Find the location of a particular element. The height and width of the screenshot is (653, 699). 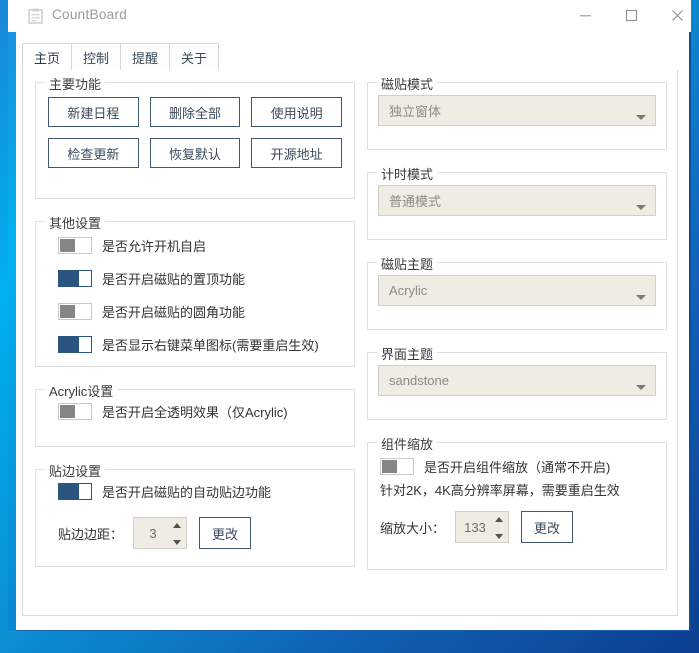

ui-theme-value: sandstone is located at coordinates (419, 380).